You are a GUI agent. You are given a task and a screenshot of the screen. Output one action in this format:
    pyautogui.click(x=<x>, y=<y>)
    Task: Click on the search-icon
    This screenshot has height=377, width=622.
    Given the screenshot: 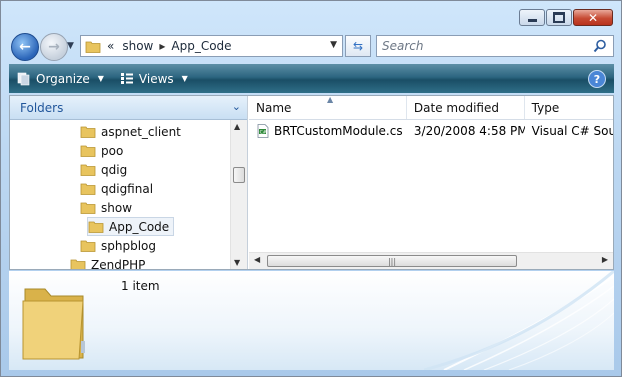 What is the action you would take?
    pyautogui.click(x=600, y=46)
    